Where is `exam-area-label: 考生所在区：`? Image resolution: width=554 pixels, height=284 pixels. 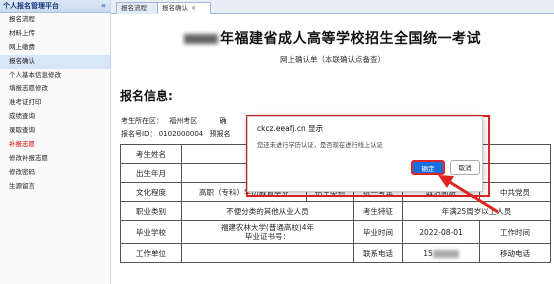
exam-area-label: 考生所在区： is located at coordinates (142, 121).